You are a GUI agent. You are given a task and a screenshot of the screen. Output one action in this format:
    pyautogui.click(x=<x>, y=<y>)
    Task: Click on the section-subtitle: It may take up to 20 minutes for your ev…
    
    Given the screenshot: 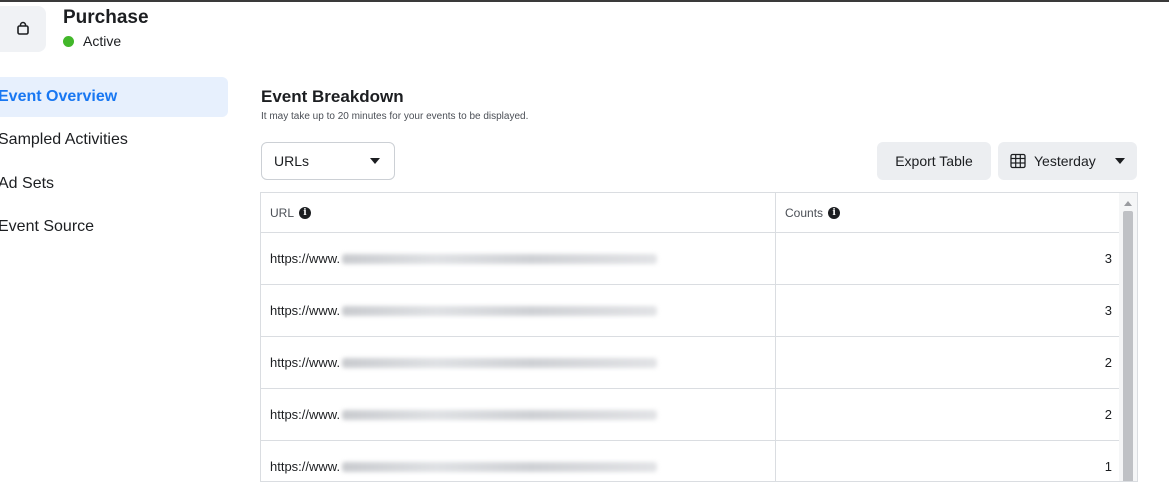 What is the action you would take?
    pyautogui.click(x=395, y=116)
    